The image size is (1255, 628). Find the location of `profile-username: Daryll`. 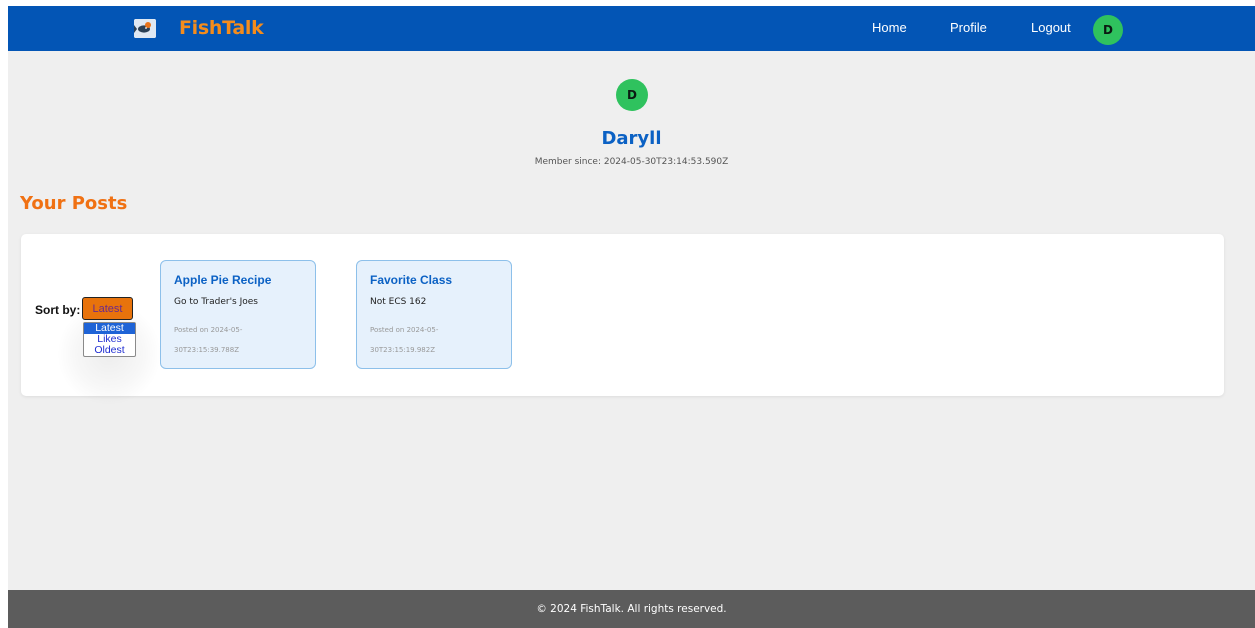

profile-username: Daryll is located at coordinates (631, 138).